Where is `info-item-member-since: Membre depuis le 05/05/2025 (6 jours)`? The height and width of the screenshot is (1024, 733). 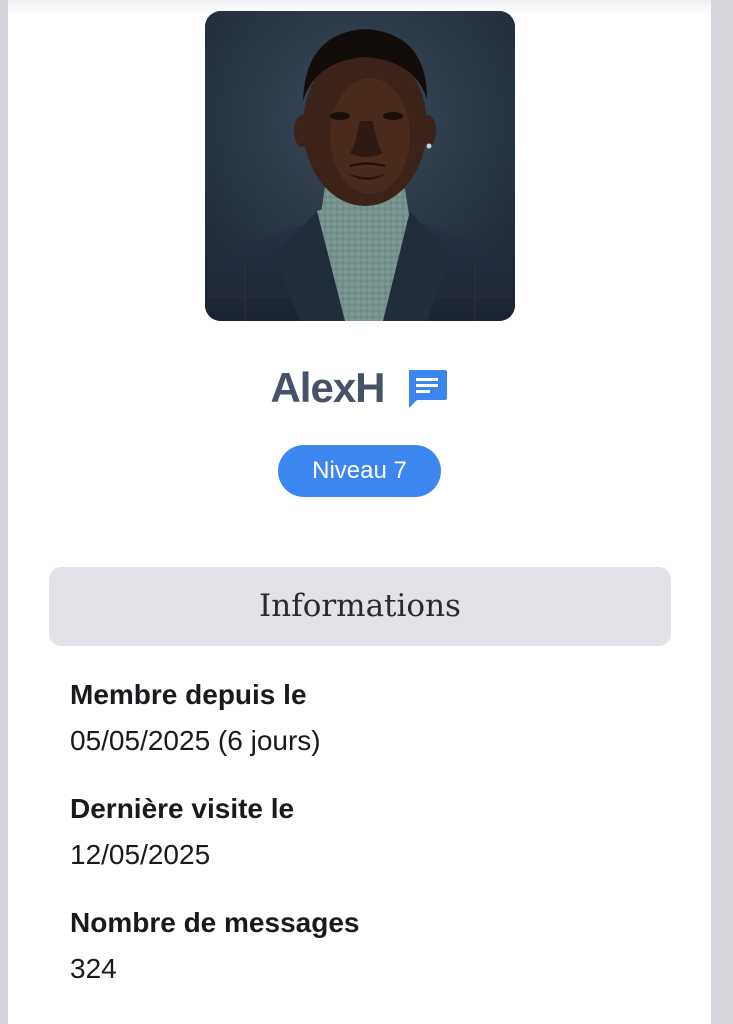 info-item-member-since: Membre depuis le 05/05/2025 (6 jours) is located at coordinates (370, 729).